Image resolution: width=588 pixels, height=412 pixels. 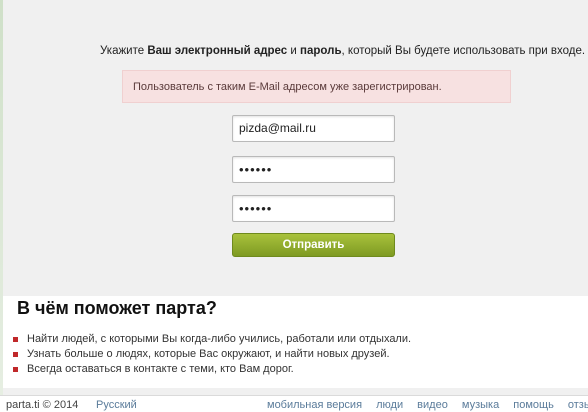 I want to click on footer-link-mobile: мобильная версия, so click(x=314, y=405).